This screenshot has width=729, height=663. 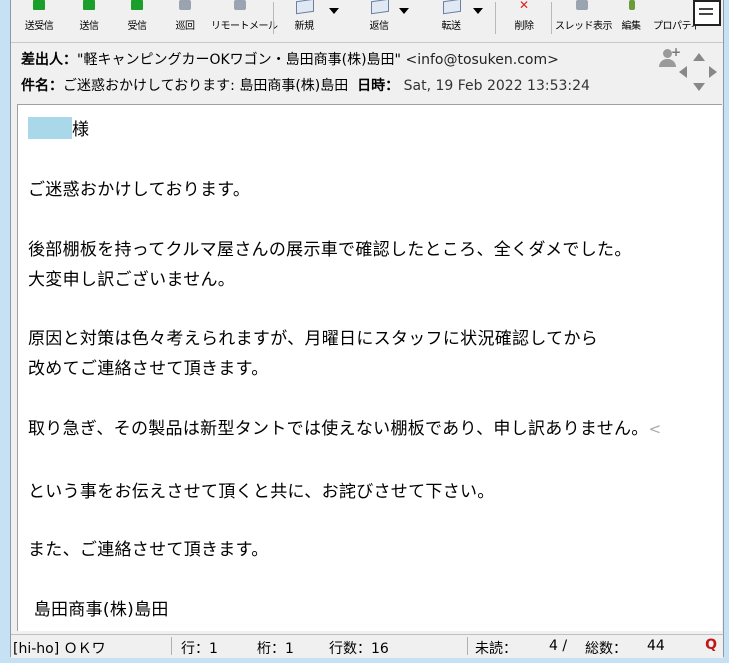 What do you see at coordinates (304, 8) in the screenshot?
I see `new-mail-icon` at bounding box center [304, 8].